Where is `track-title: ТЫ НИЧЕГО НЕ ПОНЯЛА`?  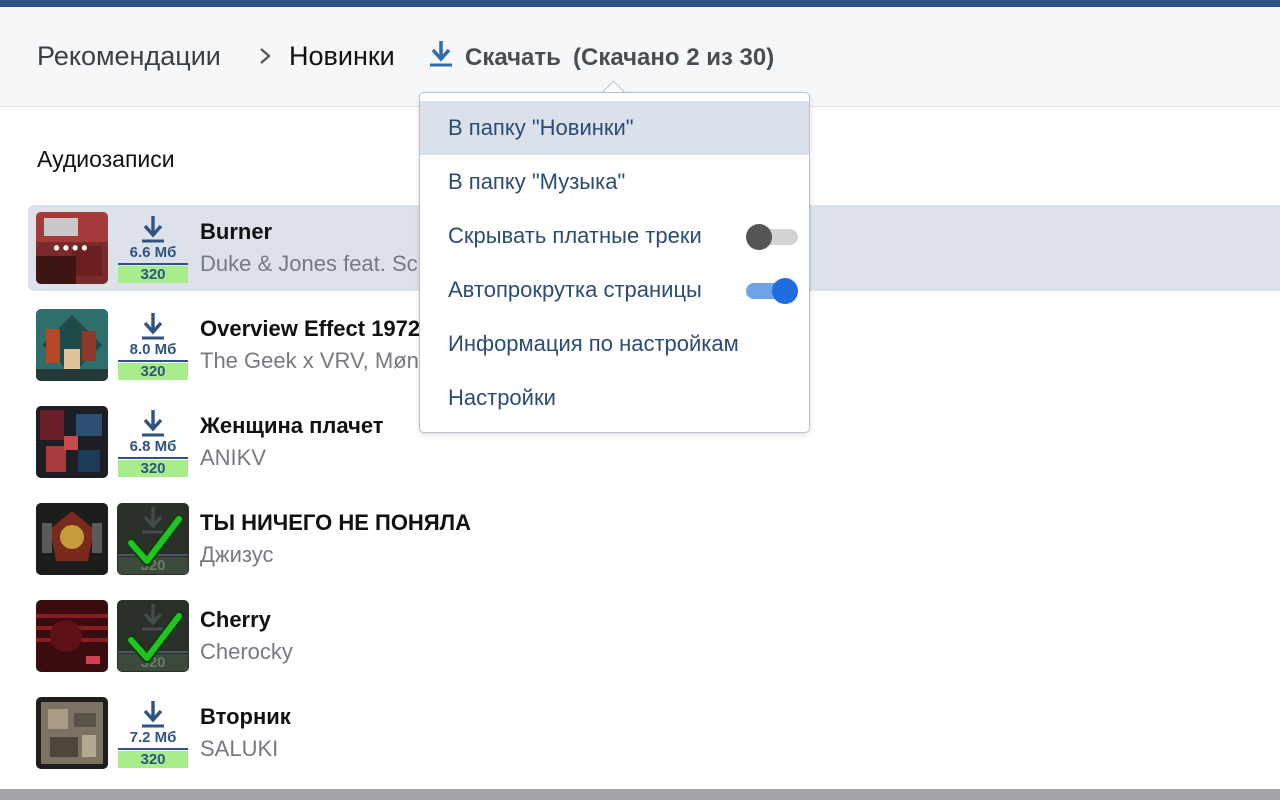 track-title: ТЫ НИЧЕГО НЕ ПОНЯЛА is located at coordinates (335, 522).